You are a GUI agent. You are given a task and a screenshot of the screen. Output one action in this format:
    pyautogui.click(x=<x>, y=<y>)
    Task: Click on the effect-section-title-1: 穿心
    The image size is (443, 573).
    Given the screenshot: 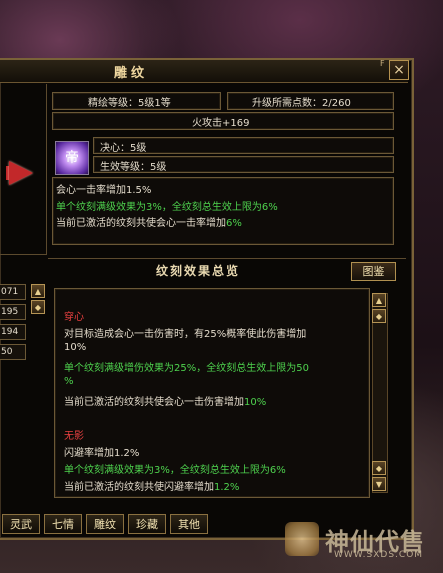 What is the action you would take?
    pyautogui.click(x=74, y=317)
    